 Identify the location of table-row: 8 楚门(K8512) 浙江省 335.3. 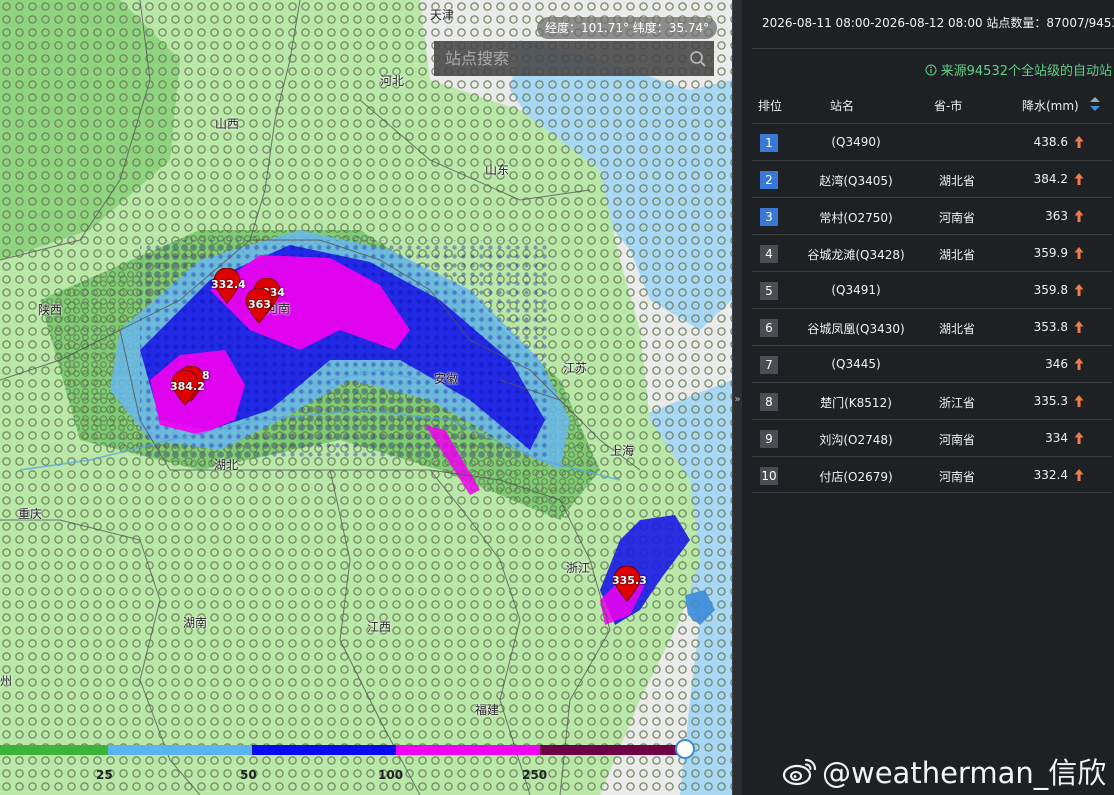
(932, 400).